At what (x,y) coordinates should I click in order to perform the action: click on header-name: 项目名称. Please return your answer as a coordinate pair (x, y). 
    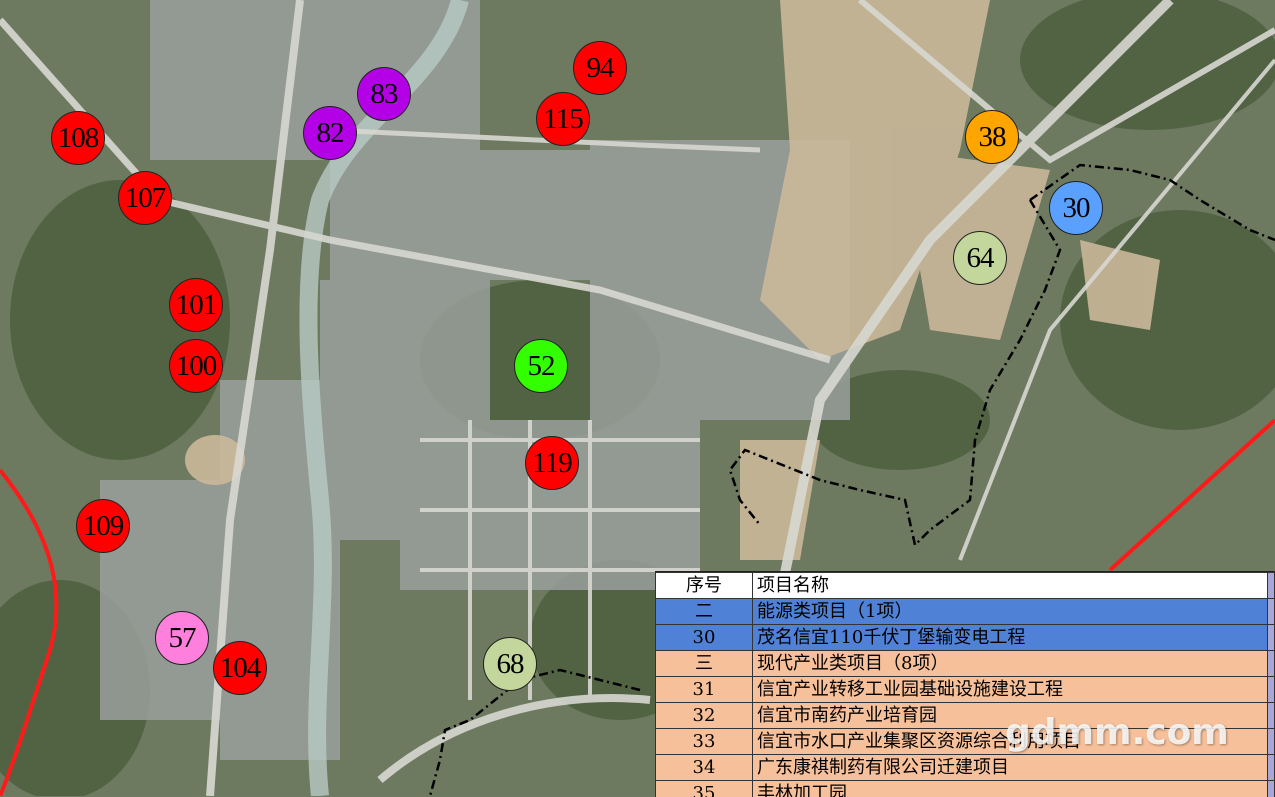
    Looking at the image, I should click on (1010, 586).